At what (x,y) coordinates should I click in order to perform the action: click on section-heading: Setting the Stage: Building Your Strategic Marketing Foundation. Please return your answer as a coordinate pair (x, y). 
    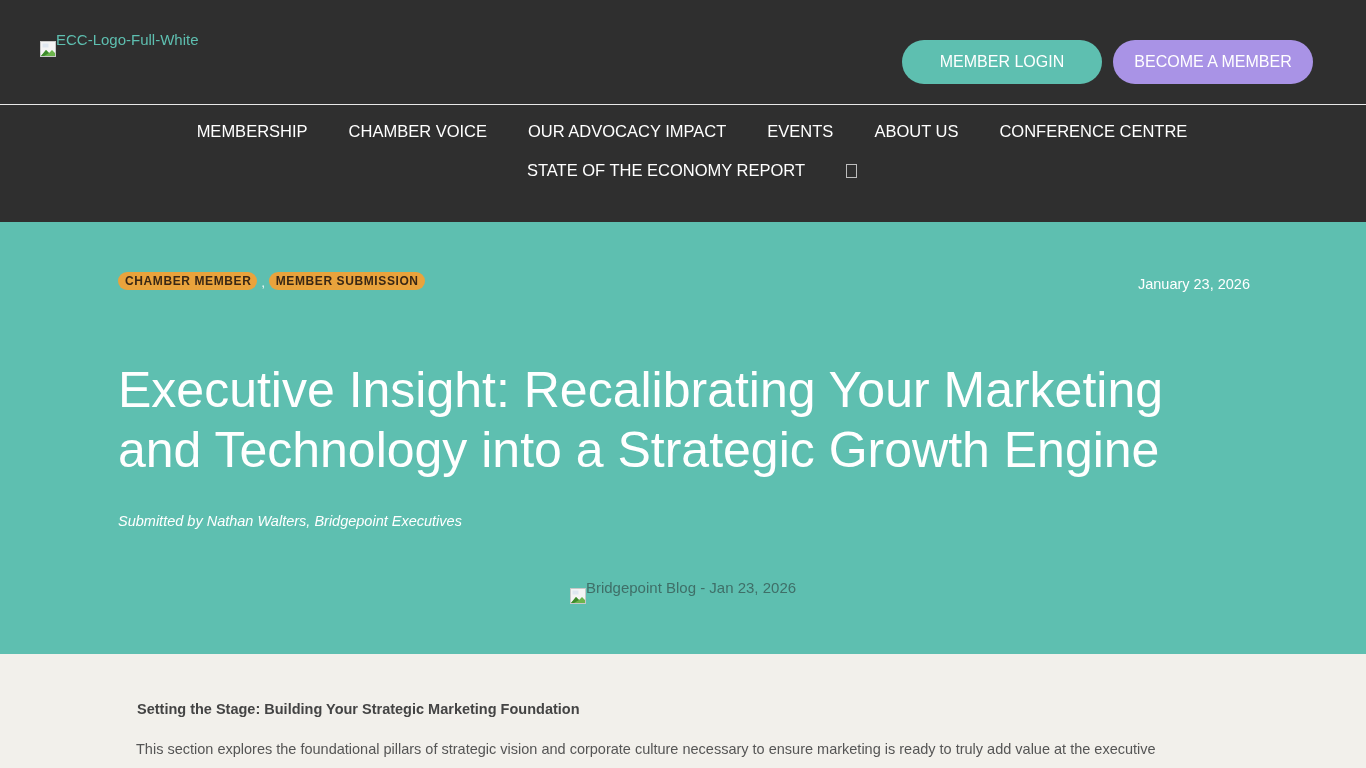
    Looking at the image, I should click on (359, 709).